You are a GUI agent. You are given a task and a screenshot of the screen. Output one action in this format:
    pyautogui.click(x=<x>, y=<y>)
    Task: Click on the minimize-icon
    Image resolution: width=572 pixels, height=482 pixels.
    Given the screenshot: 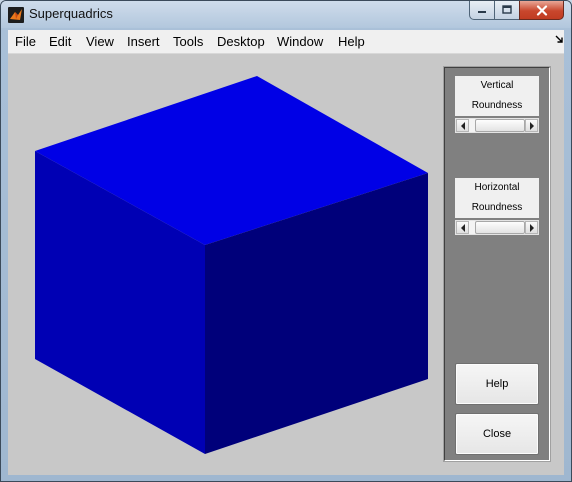 What is the action you would take?
    pyautogui.click(x=482, y=12)
    